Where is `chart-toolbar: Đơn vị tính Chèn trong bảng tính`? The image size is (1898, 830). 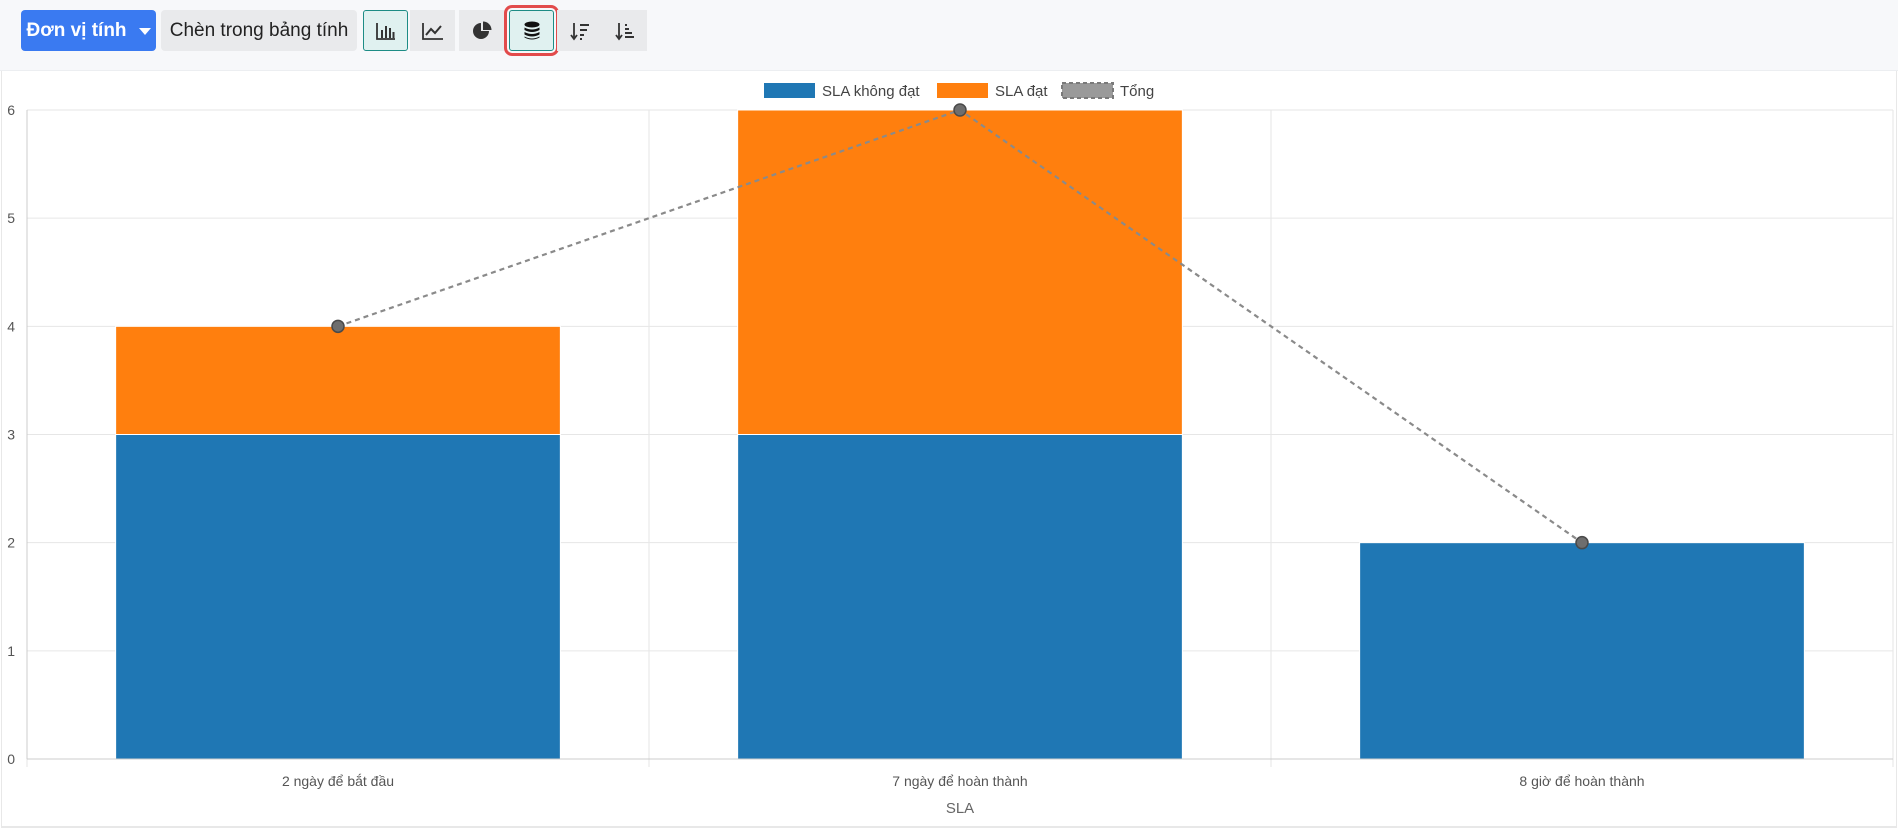
chart-toolbar: Đơn vị tính Chèn trong bảng tính is located at coordinates (949, 35).